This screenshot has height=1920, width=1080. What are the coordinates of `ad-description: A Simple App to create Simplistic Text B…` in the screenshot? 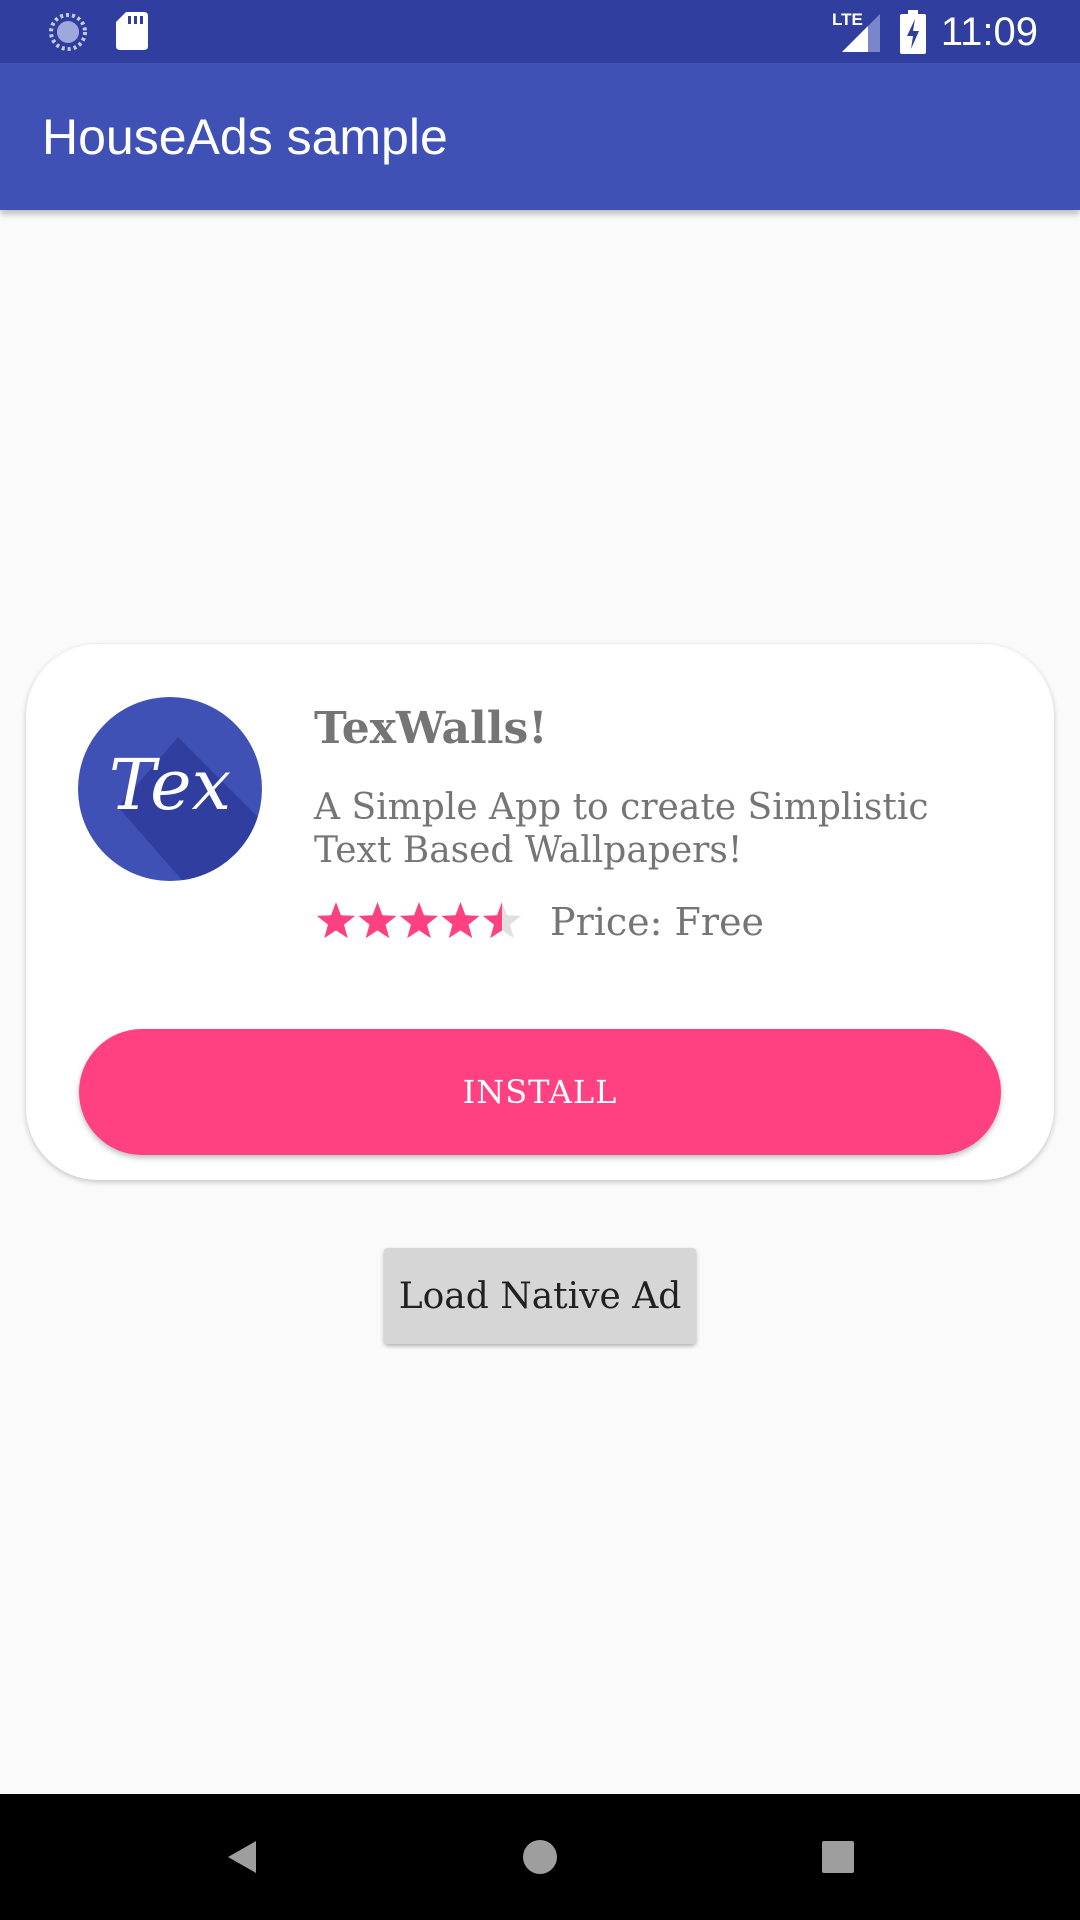 It's located at (621, 829).